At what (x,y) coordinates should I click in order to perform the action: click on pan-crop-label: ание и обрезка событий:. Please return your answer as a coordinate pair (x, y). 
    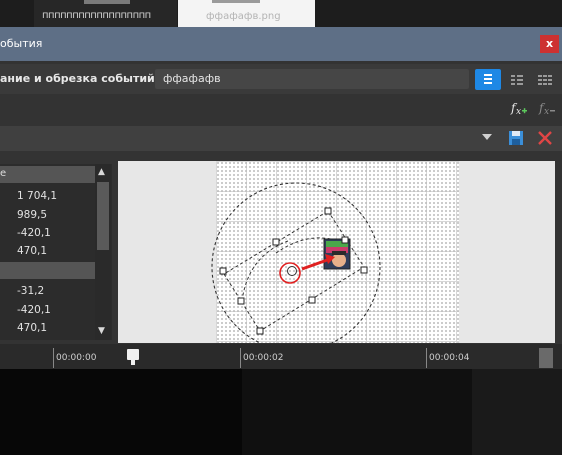
    Looking at the image, I should click on (80, 78).